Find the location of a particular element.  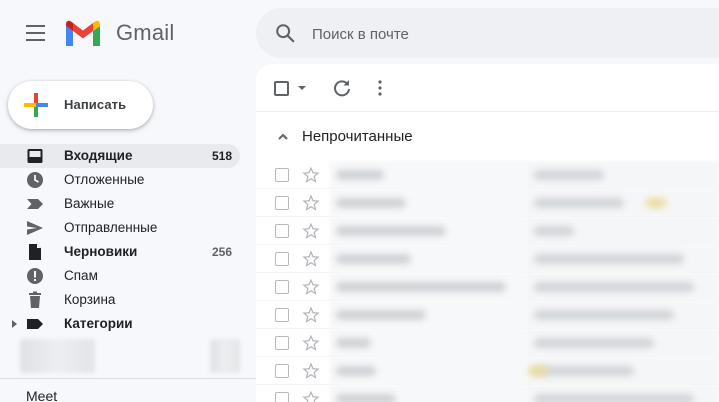

unread-count: 518 is located at coordinates (221, 156).